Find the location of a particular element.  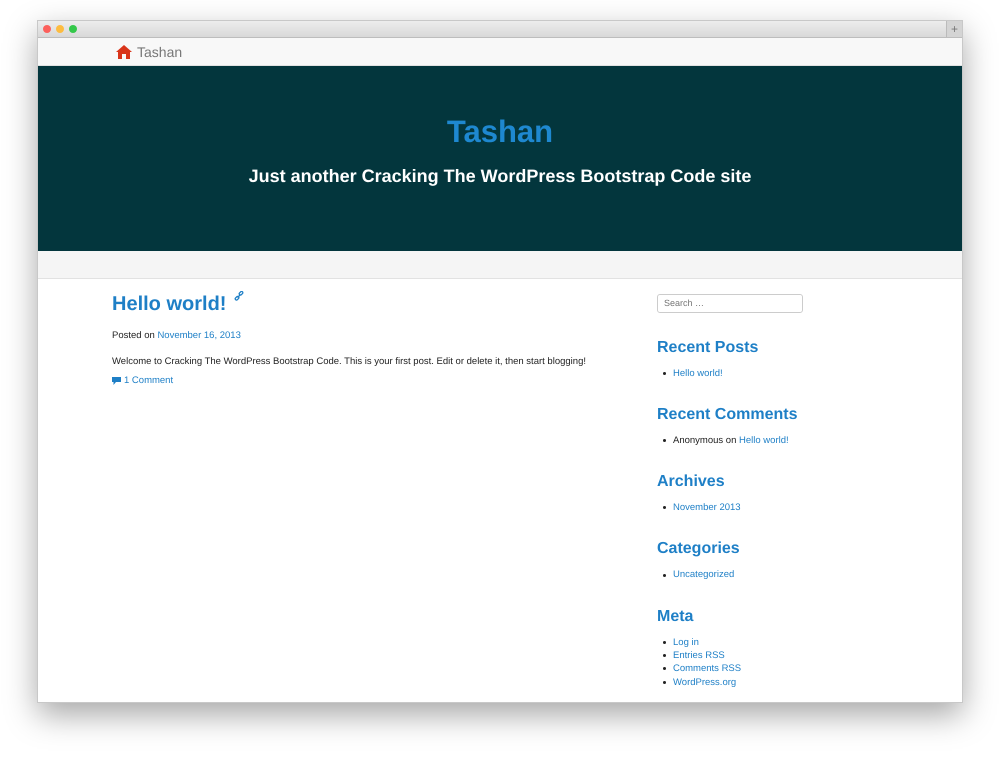

widget-title: Meta is located at coordinates (675, 617).